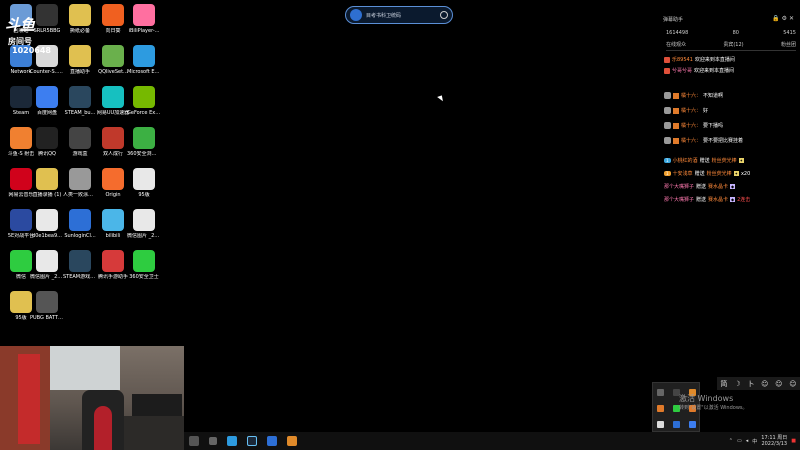 The image size is (800, 450). I want to click on desktop-icon: Origin, so click(113, 183).